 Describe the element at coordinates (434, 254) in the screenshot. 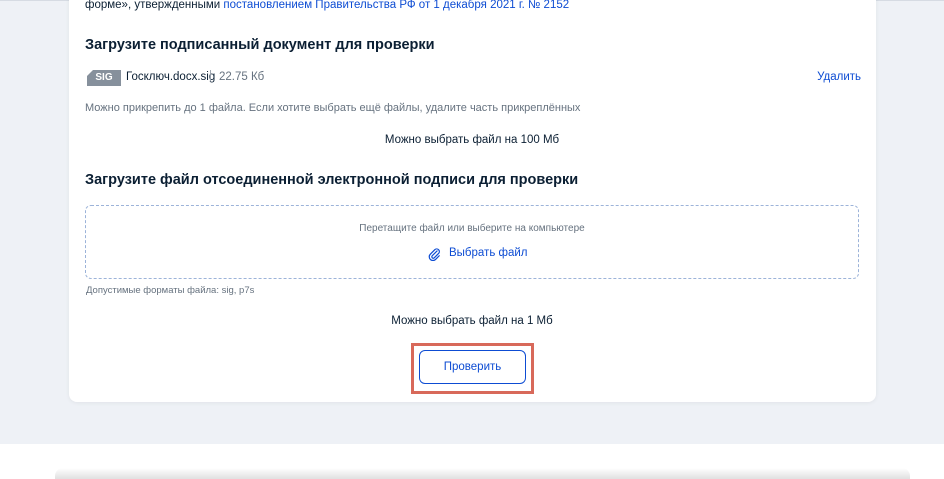

I see `paperclip-icon` at that location.